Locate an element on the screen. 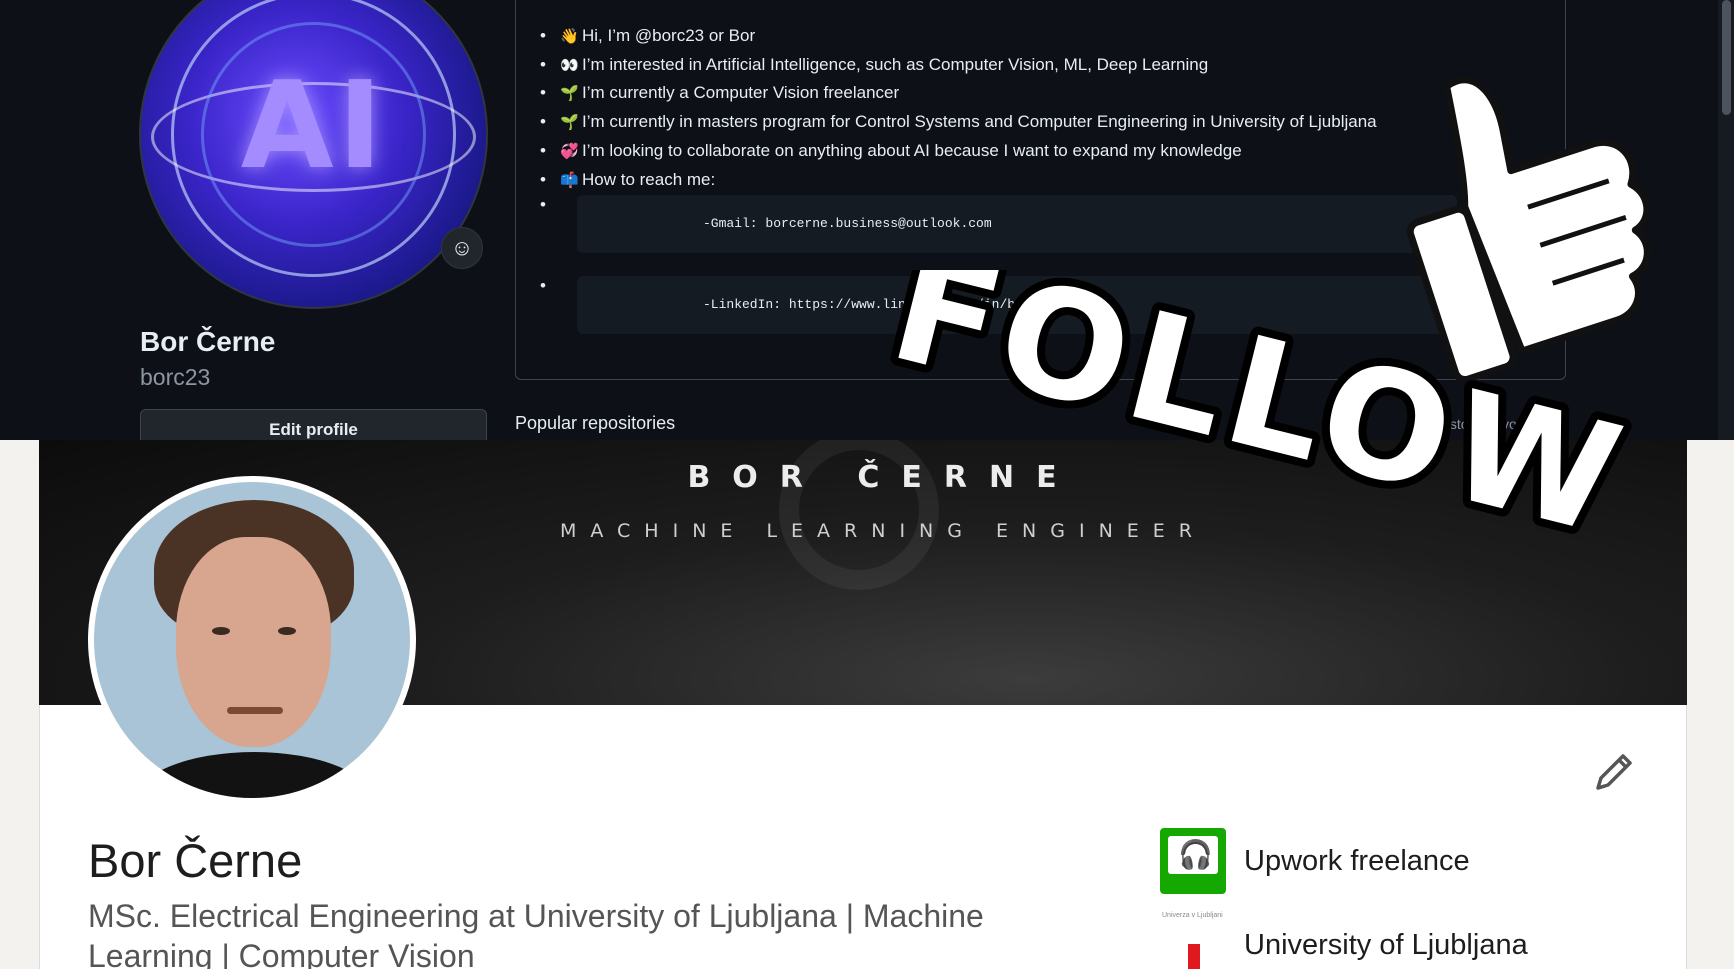 This screenshot has height=969, width=1734. hearts-icon: 💞 is located at coordinates (569, 150).